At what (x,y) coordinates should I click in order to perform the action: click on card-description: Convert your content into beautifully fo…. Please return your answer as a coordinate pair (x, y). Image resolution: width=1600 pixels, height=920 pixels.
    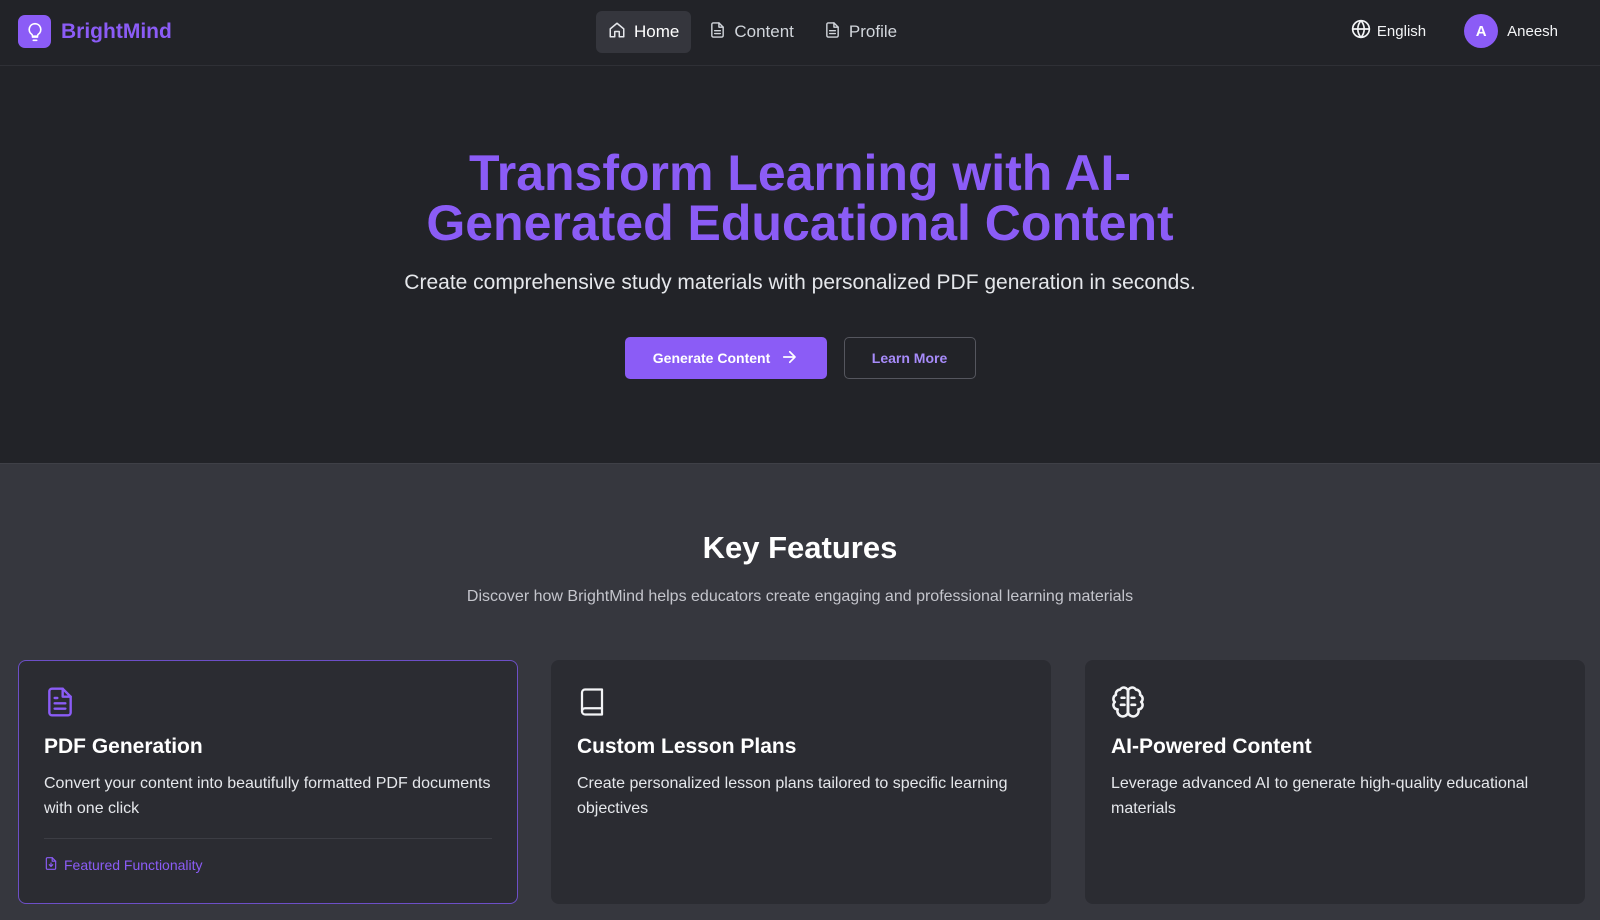
    Looking at the image, I should click on (267, 796).